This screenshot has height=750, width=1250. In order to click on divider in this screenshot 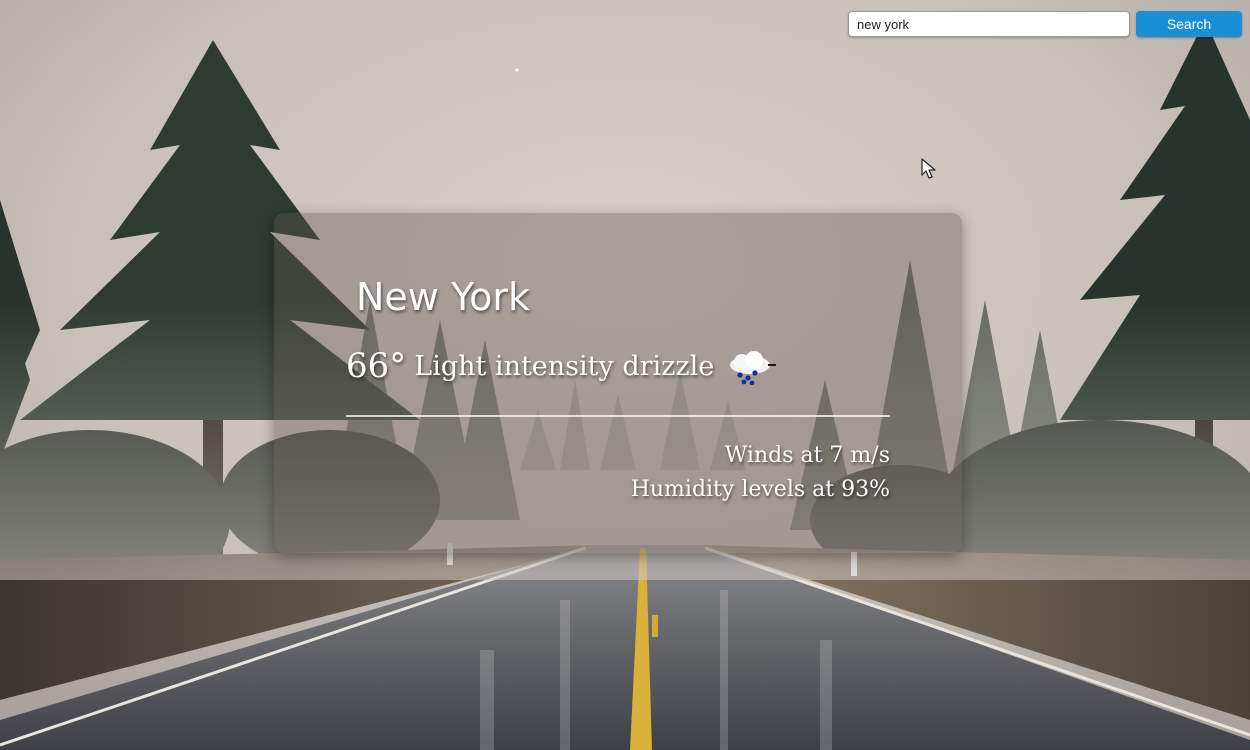, I will do `click(618, 416)`.